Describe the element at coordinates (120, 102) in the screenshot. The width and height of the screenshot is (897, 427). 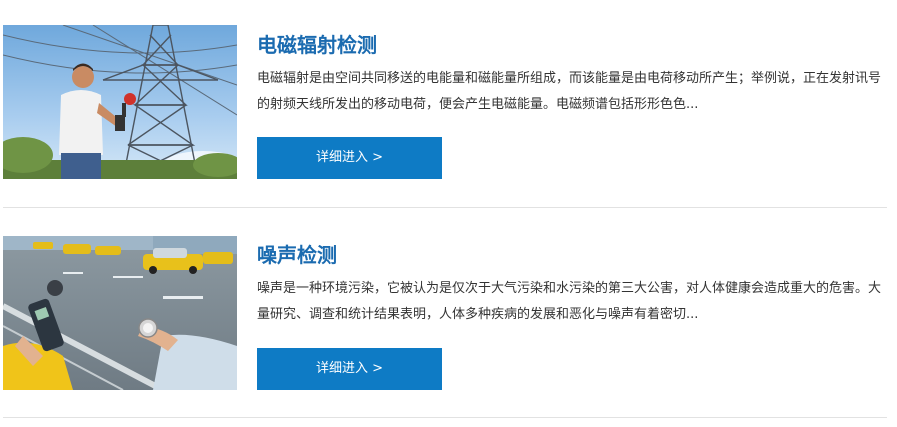
I see `emr-testing-image` at that location.